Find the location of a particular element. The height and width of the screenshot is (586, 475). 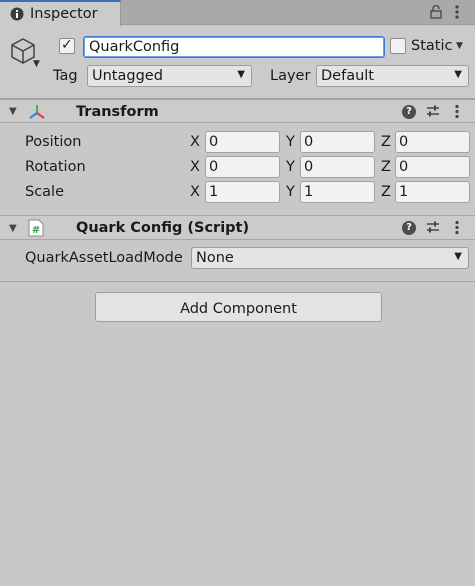

lock-icon is located at coordinates (436, 12).